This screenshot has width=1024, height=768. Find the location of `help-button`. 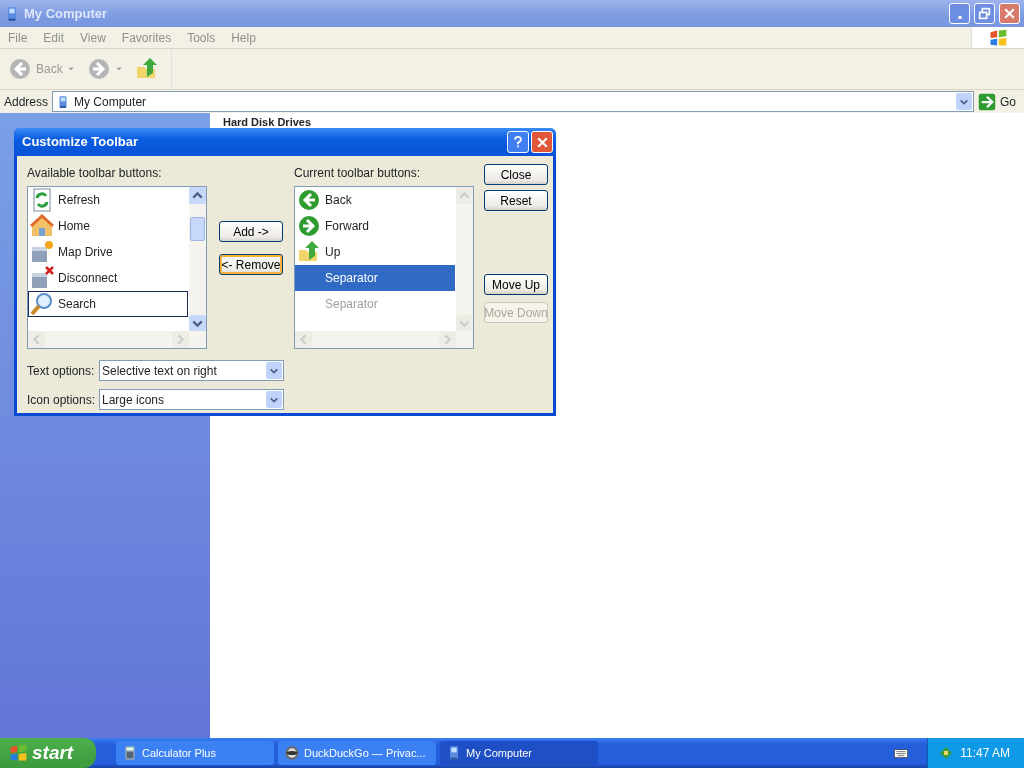

help-button is located at coordinates (518, 142).